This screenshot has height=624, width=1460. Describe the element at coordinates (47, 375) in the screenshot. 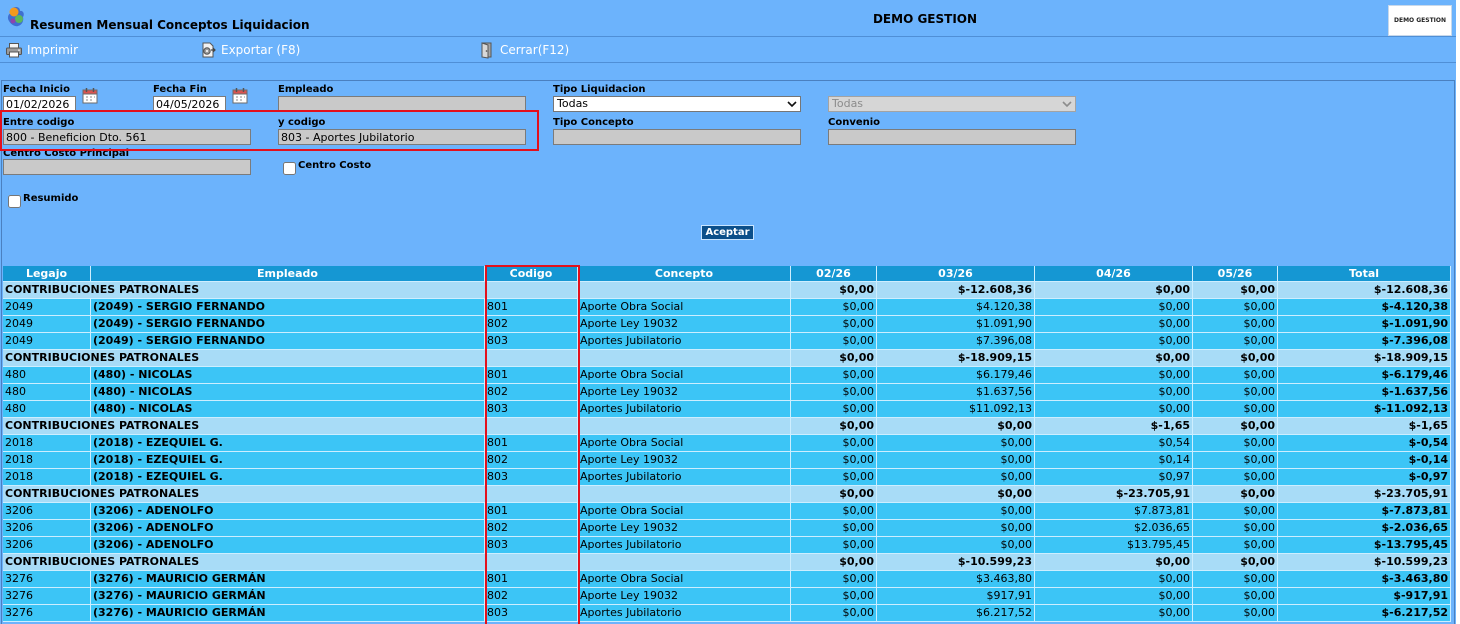

I see `legajo-cell: 480` at that location.